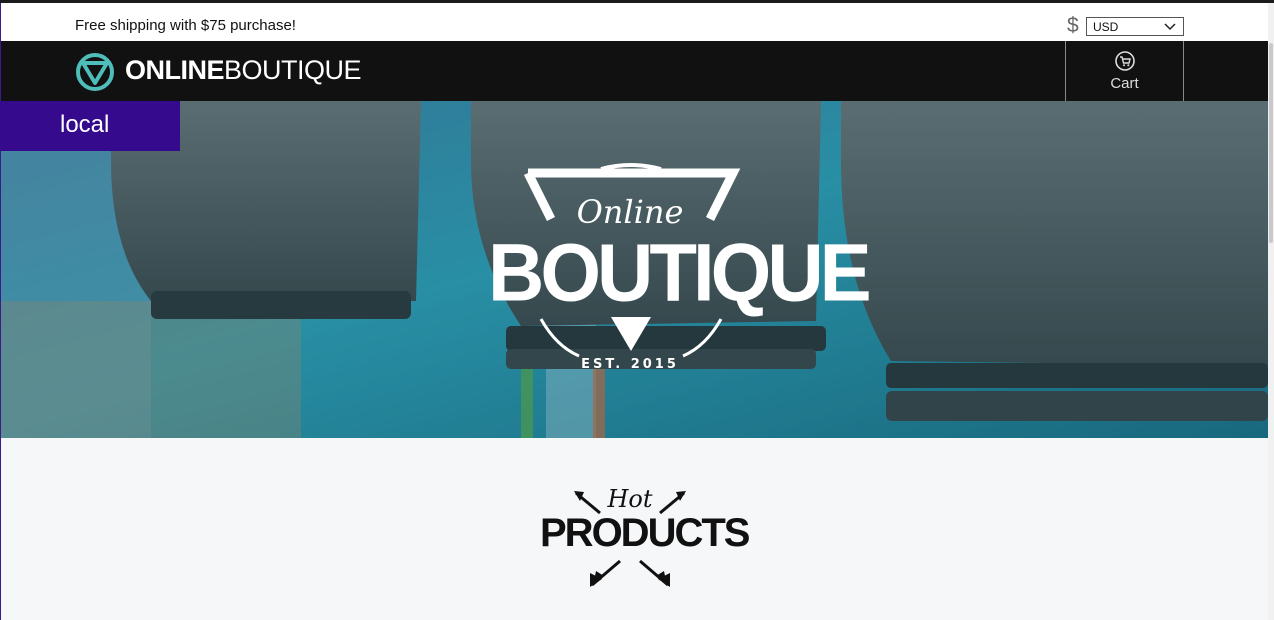  What do you see at coordinates (1124, 83) in the screenshot?
I see `cart-label: Cart` at bounding box center [1124, 83].